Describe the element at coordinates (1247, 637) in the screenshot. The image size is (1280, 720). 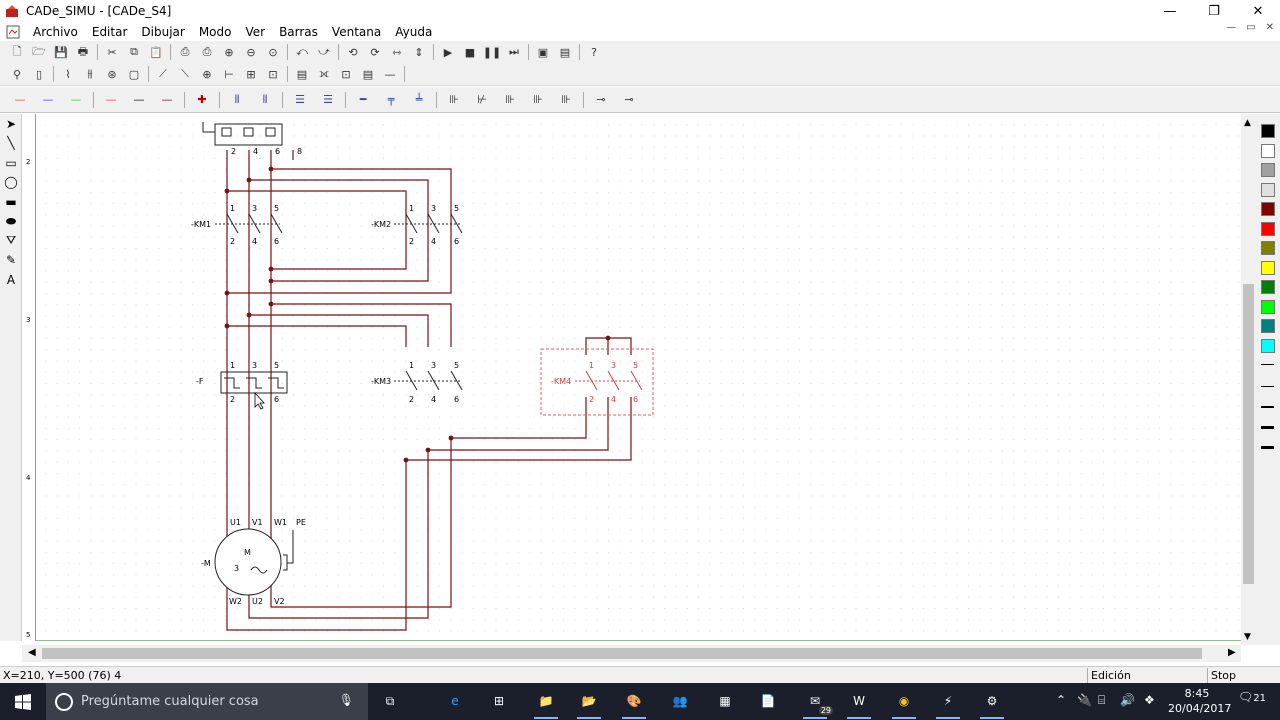
I see `scroll-down-icon: ▼` at that location.